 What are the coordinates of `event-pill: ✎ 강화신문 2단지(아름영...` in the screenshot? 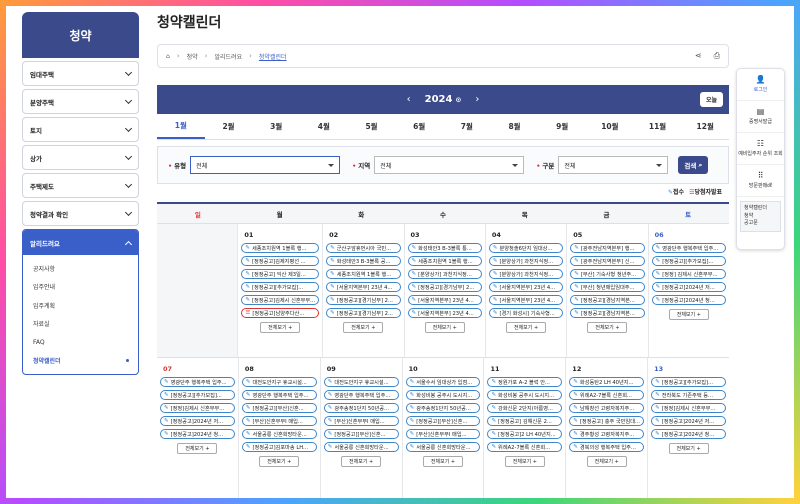 It's located at (525, 408).